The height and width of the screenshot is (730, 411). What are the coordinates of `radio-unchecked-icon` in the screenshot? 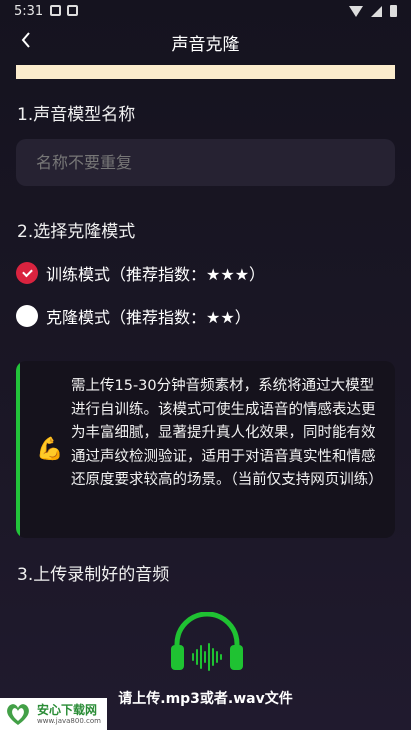 It's located at (27, 316).